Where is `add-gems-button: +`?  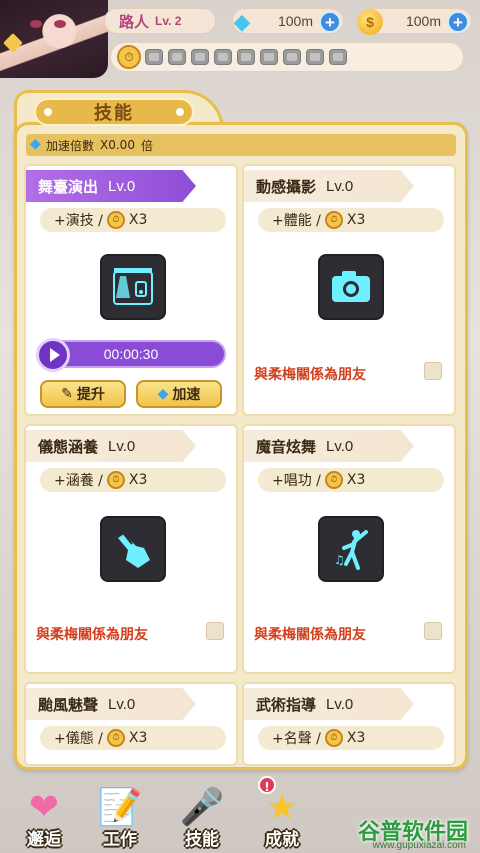
add-gems-button: + is located at coordinates (330, 22).